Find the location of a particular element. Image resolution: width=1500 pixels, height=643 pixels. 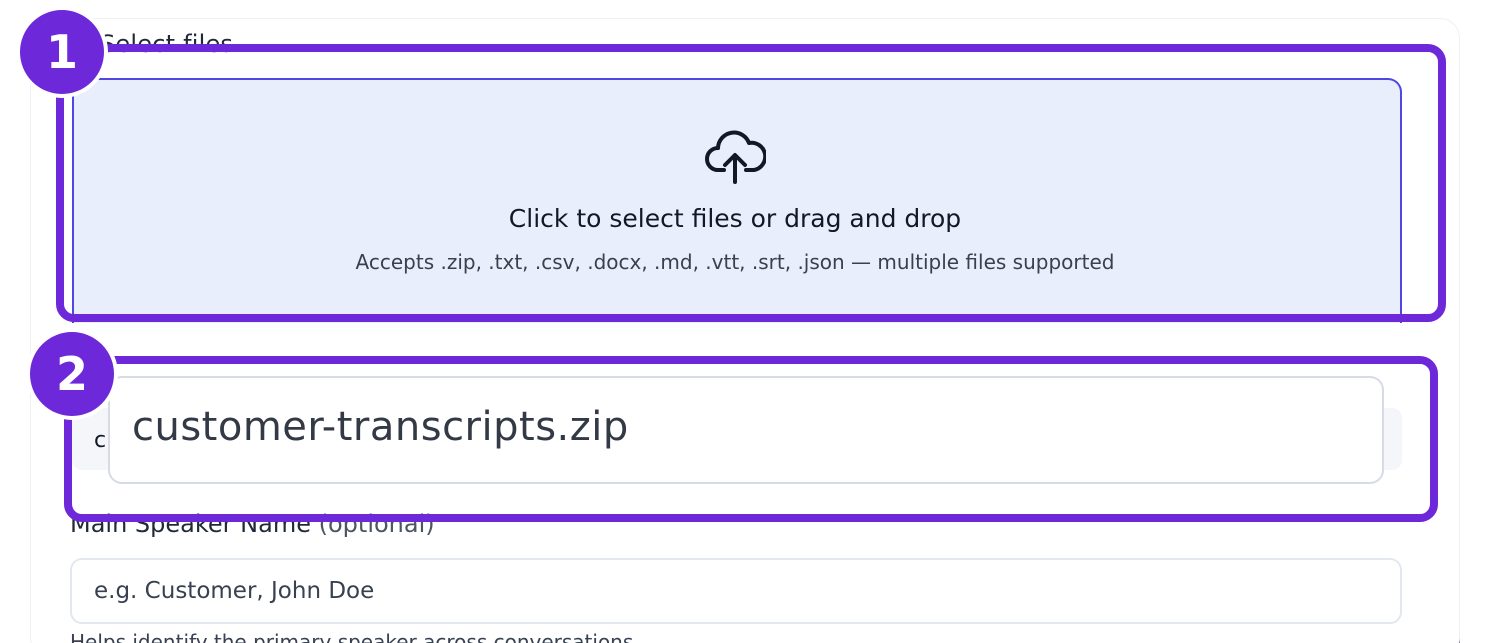

annotation-badge-1: 1 is located at coordinates (62, 52).